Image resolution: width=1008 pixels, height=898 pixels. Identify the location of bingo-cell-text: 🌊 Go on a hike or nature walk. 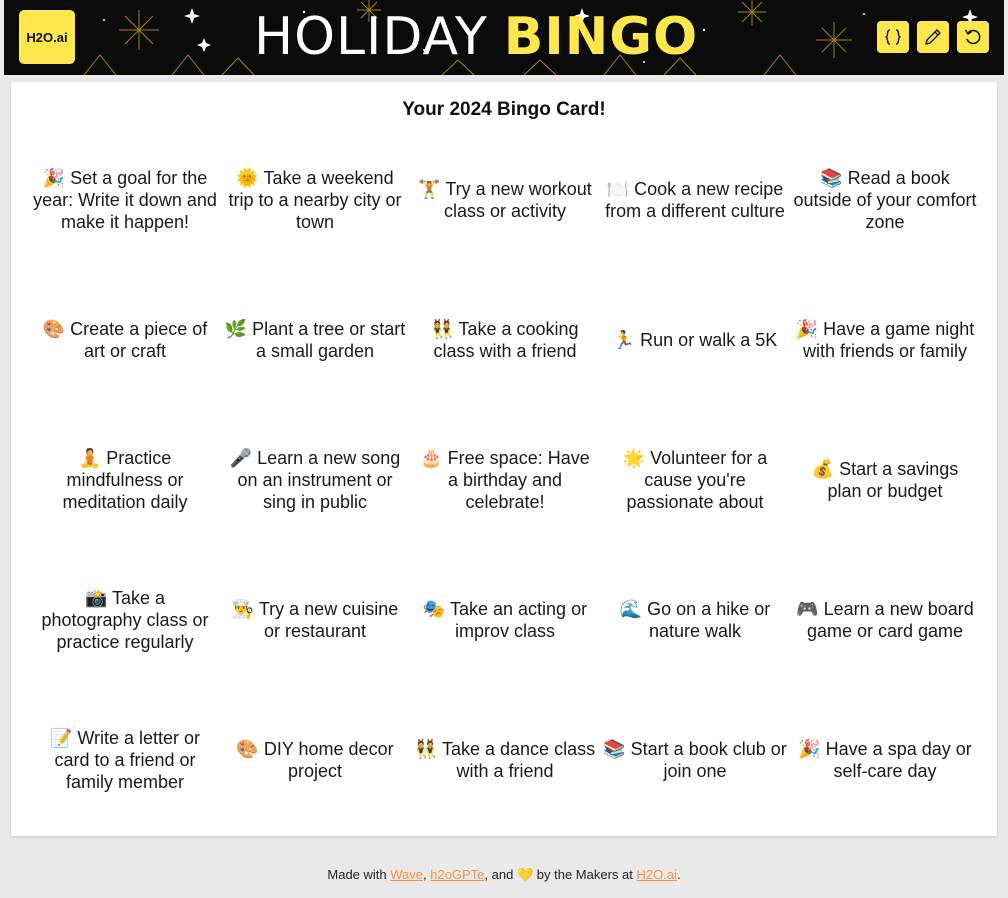
(695, 620).